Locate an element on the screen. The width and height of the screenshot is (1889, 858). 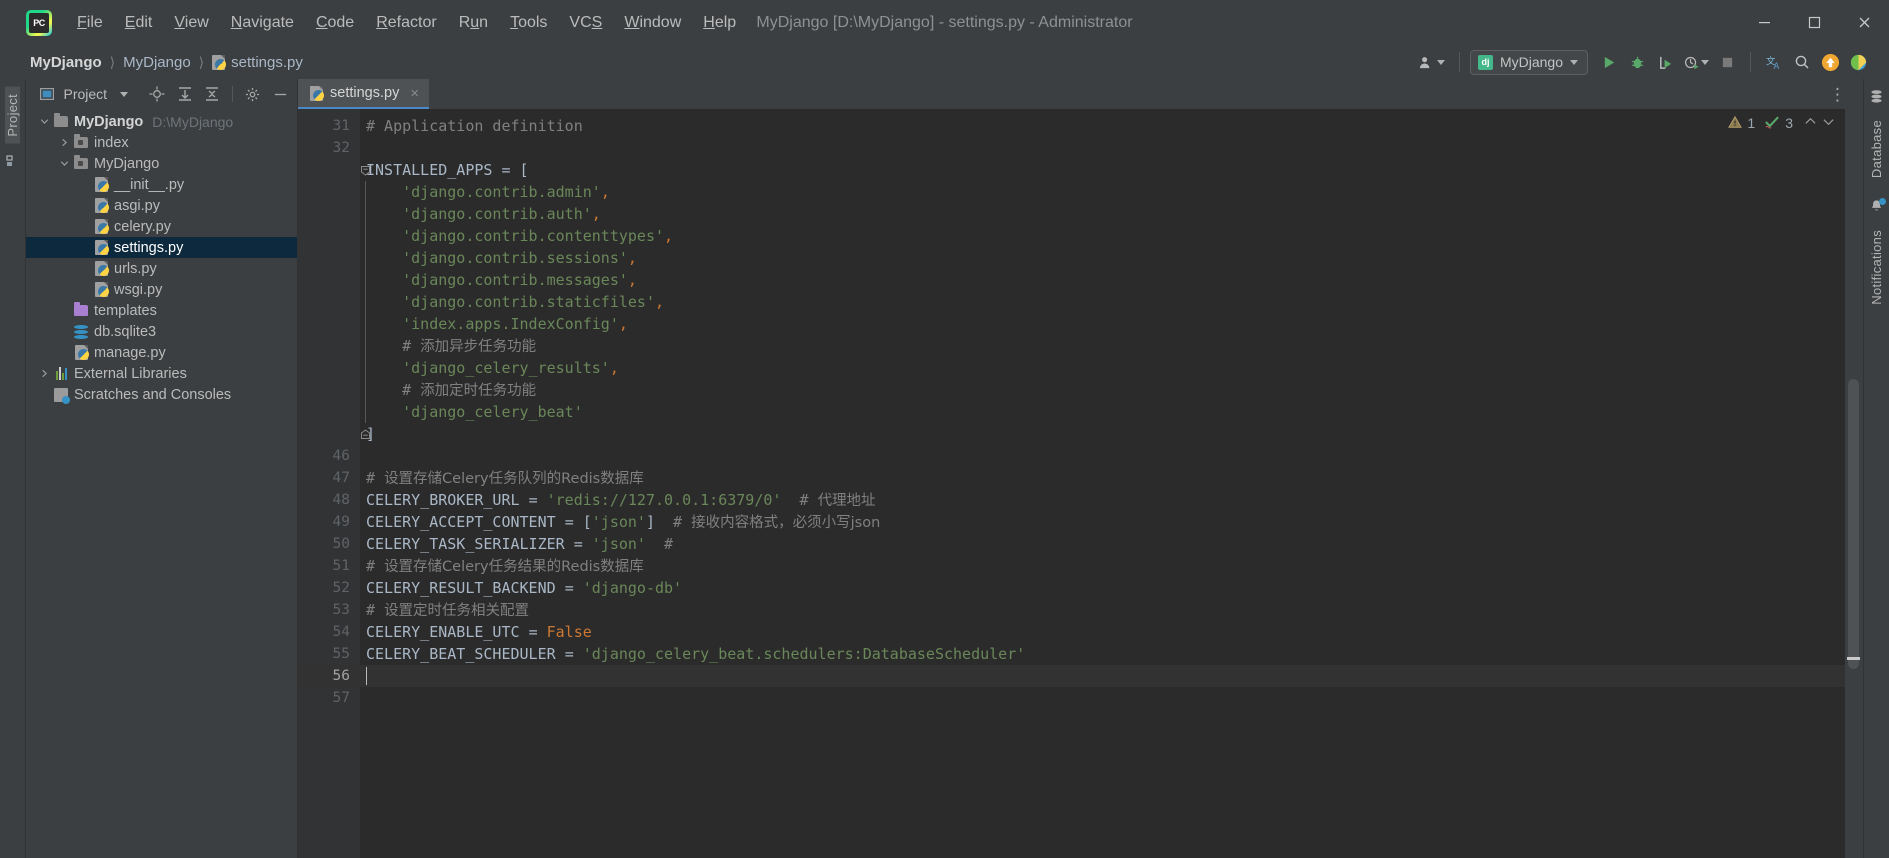
line-number: 49 is located at coordinates (329, 522).